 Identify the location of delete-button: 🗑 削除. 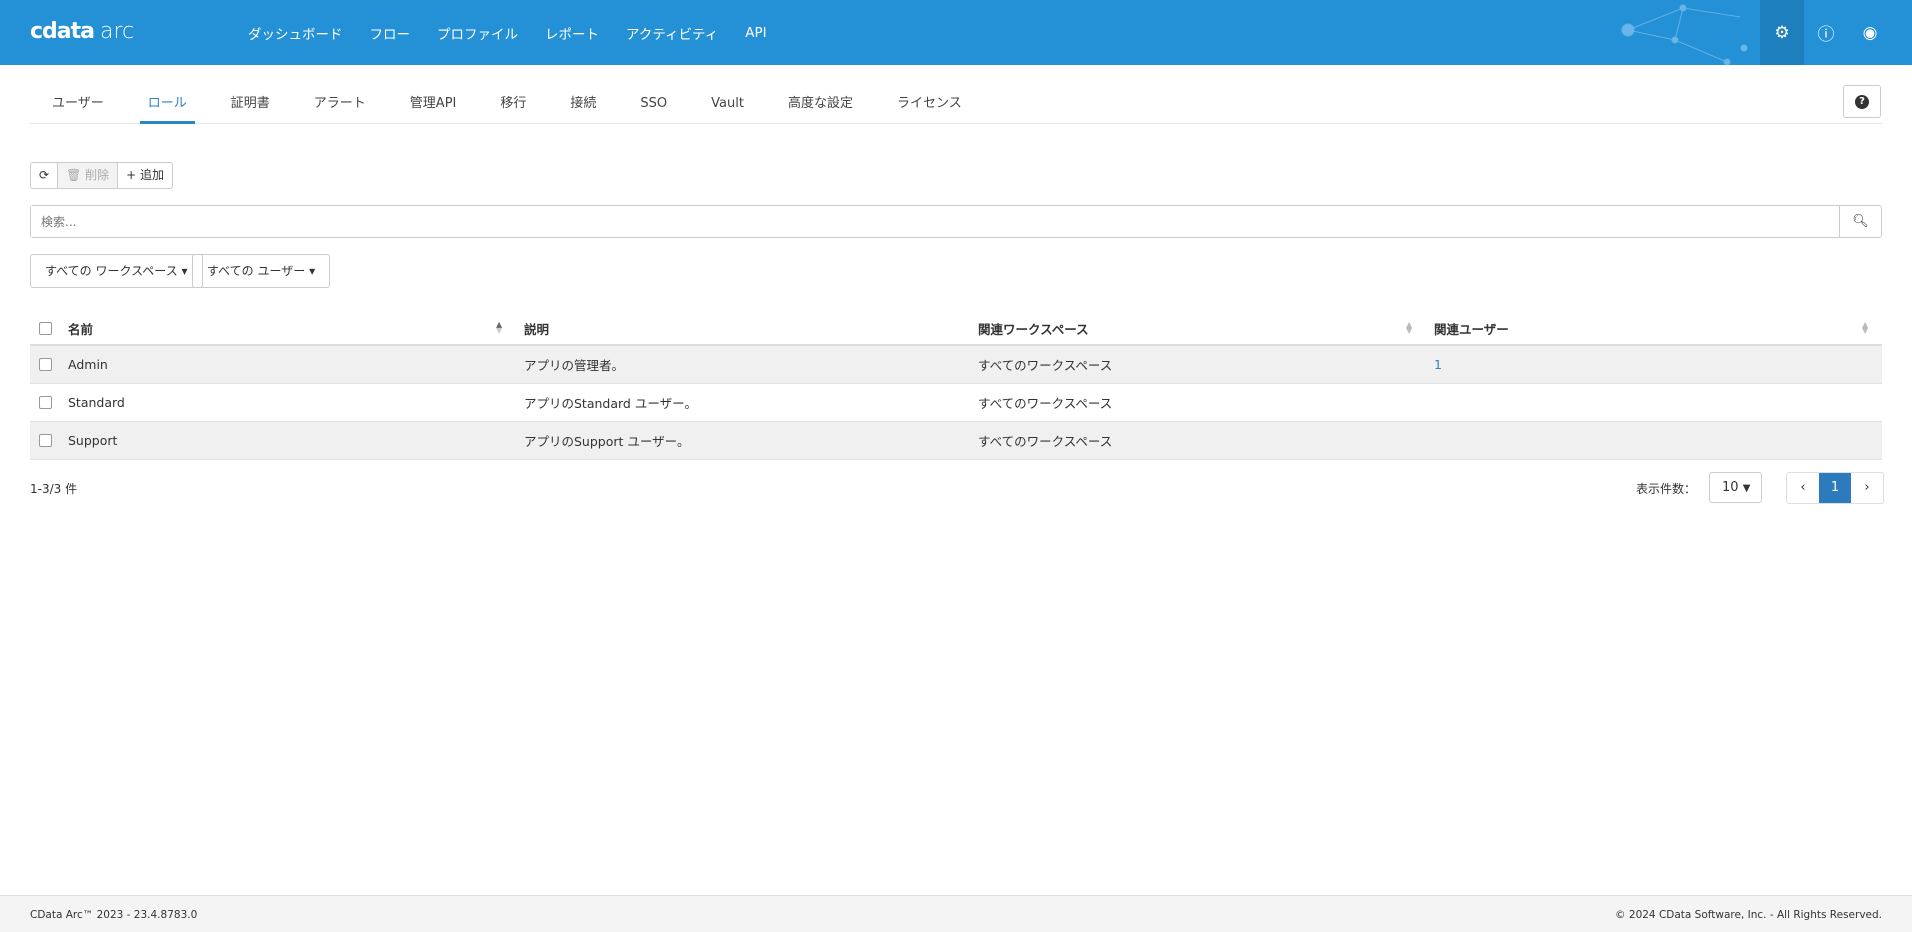
(88, 175).